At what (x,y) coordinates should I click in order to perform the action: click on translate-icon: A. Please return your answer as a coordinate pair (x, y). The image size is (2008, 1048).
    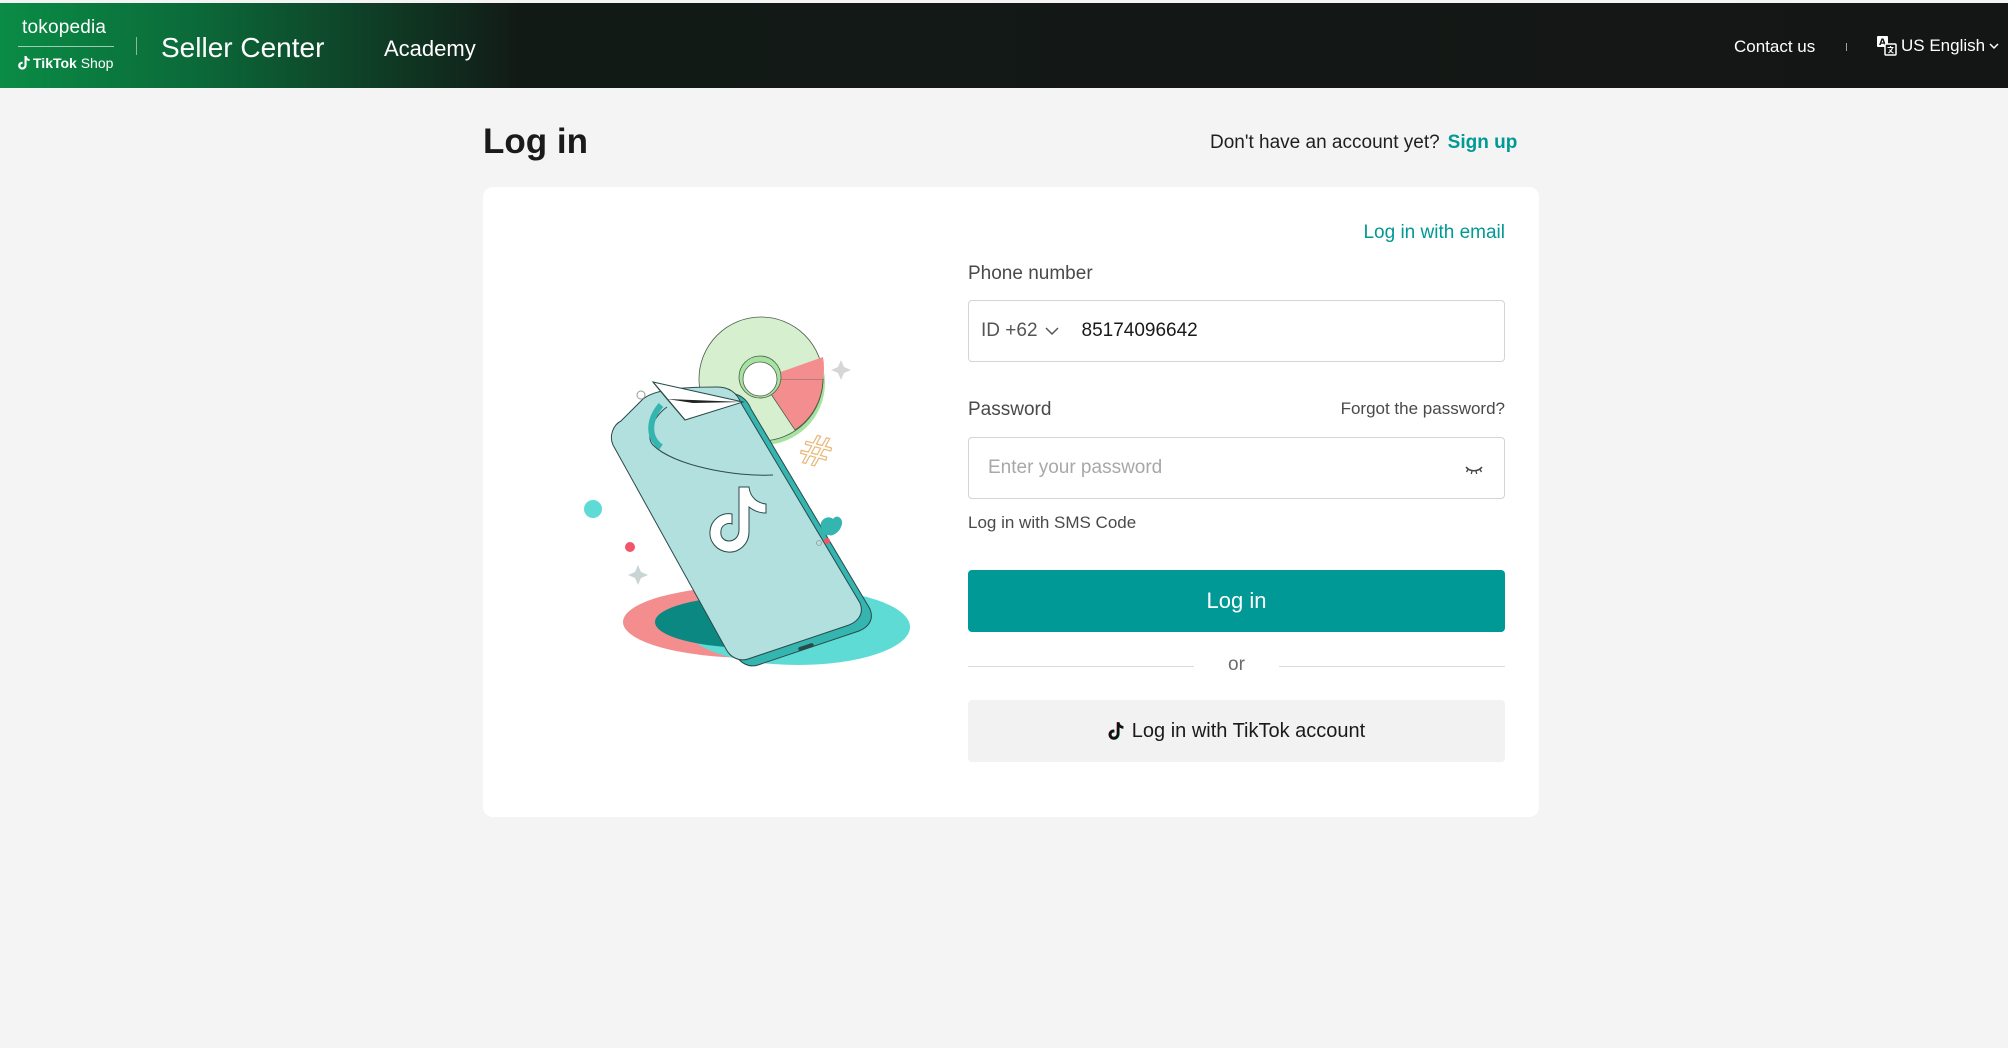
    Looking at the image, I should click on (1887, 46).